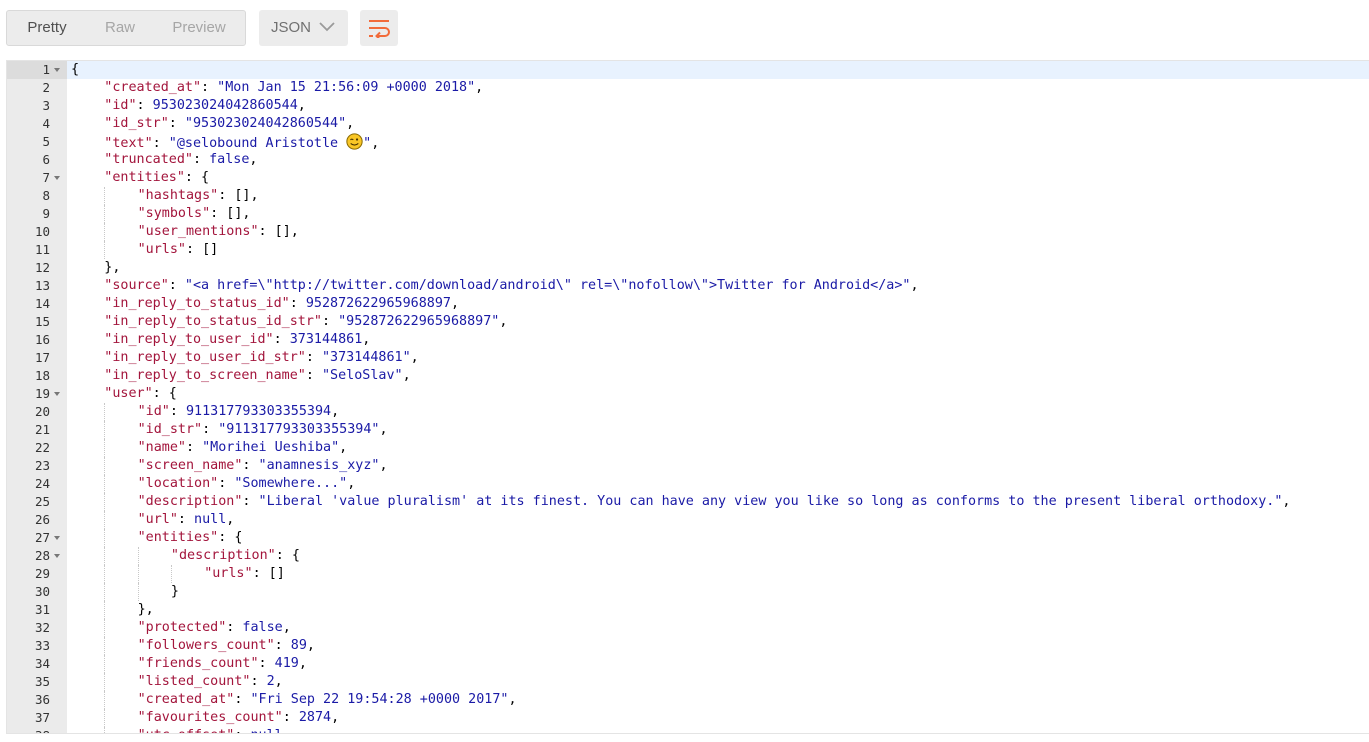  Describe the element at coordinates (319, 465) in the screenshot. I see `json-string: "anamnesis_xyz"` at that location.